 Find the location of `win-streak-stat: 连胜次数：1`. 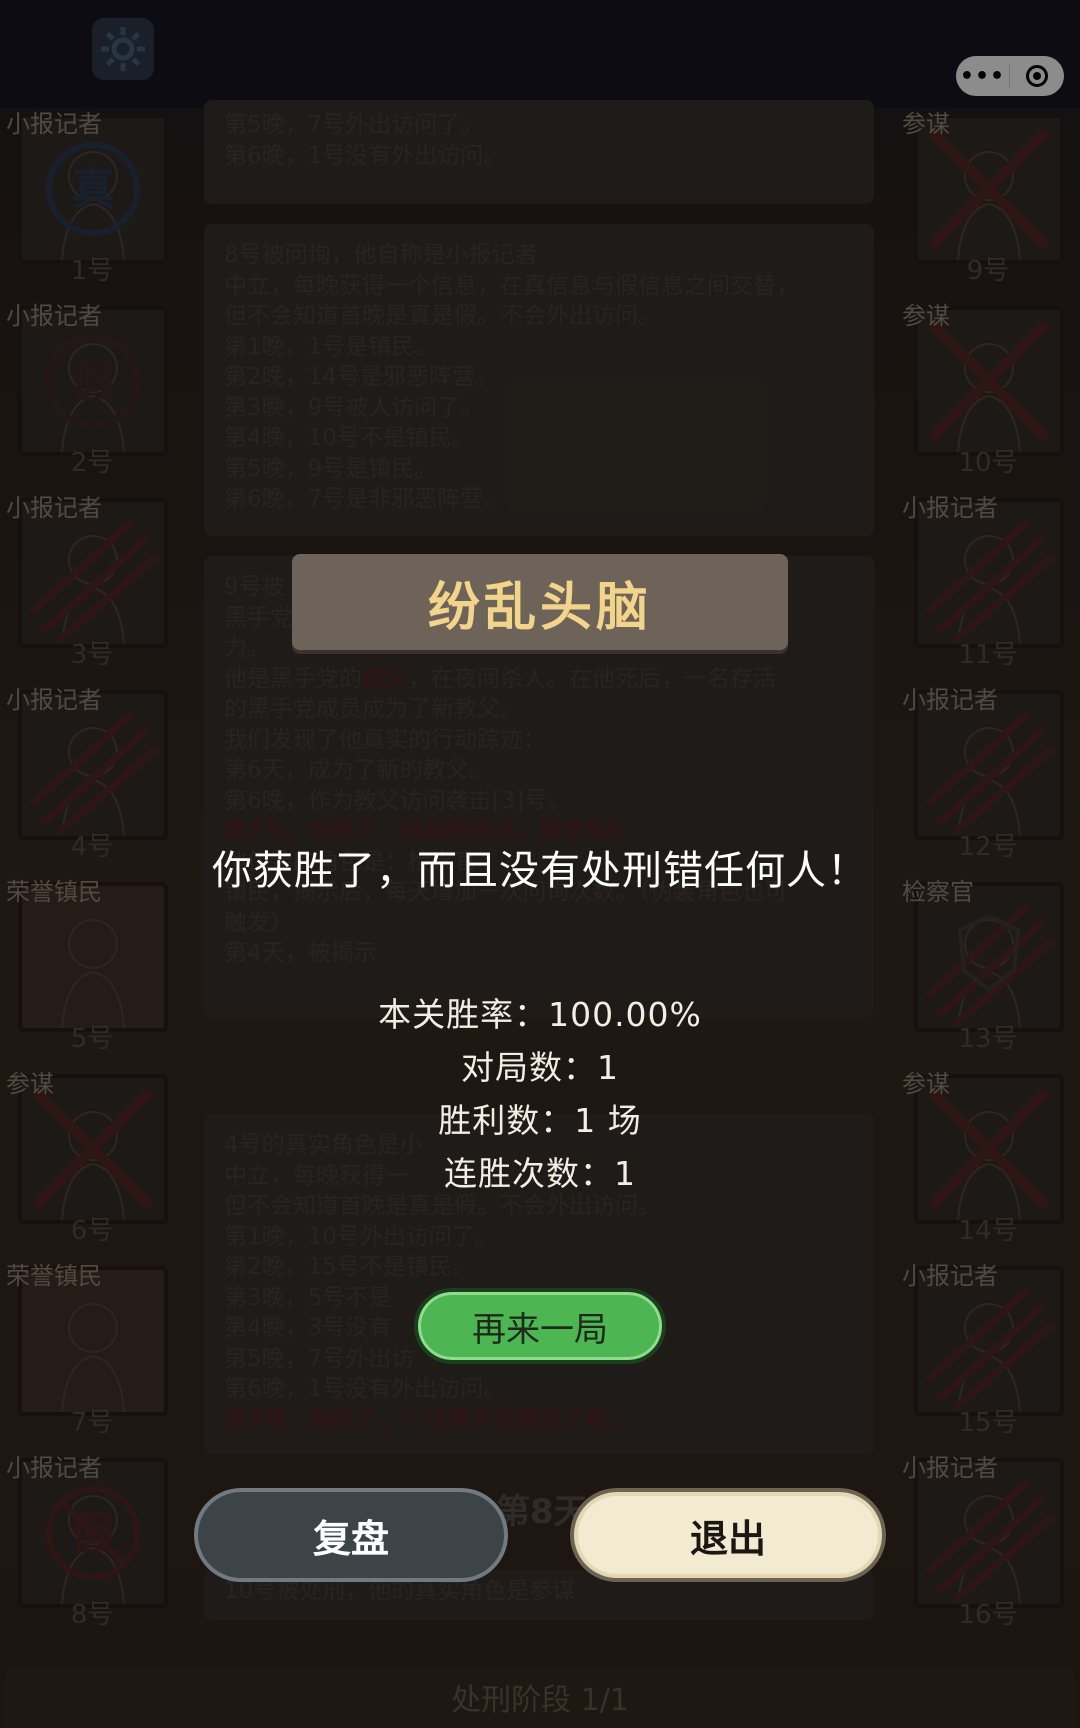

win-streak-stat: 连胜次数：1 is located at coordinates (540, 1173).